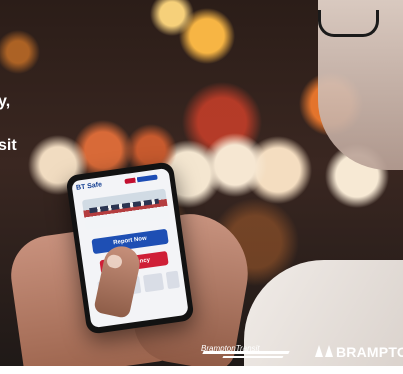  Describe the element at coordinates (324, 351) in the screenshot. I see `brampton-logo-icon` at that location.